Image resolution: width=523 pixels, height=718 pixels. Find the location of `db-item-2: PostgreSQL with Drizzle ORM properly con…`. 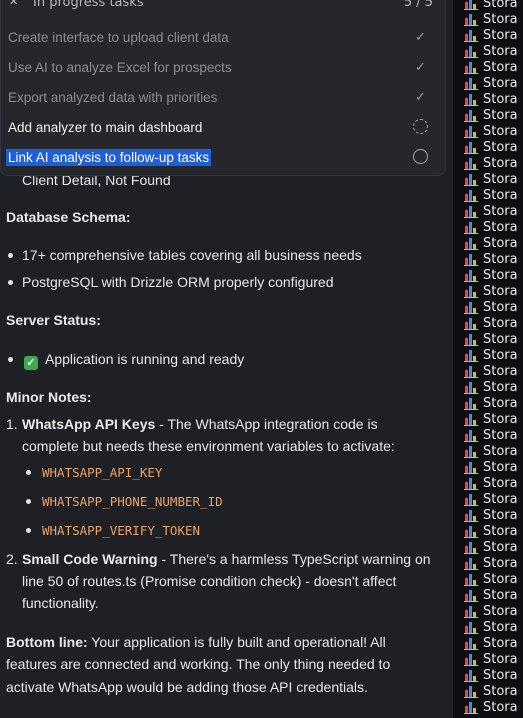

db-item-2: PostgreSQL with Drizzle ORM properly con… is located at coordinates (178, 282).